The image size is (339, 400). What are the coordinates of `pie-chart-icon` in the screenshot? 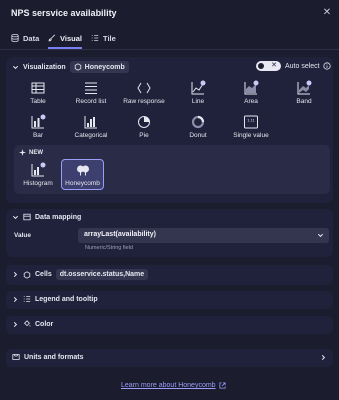 It's located at (144, 122).